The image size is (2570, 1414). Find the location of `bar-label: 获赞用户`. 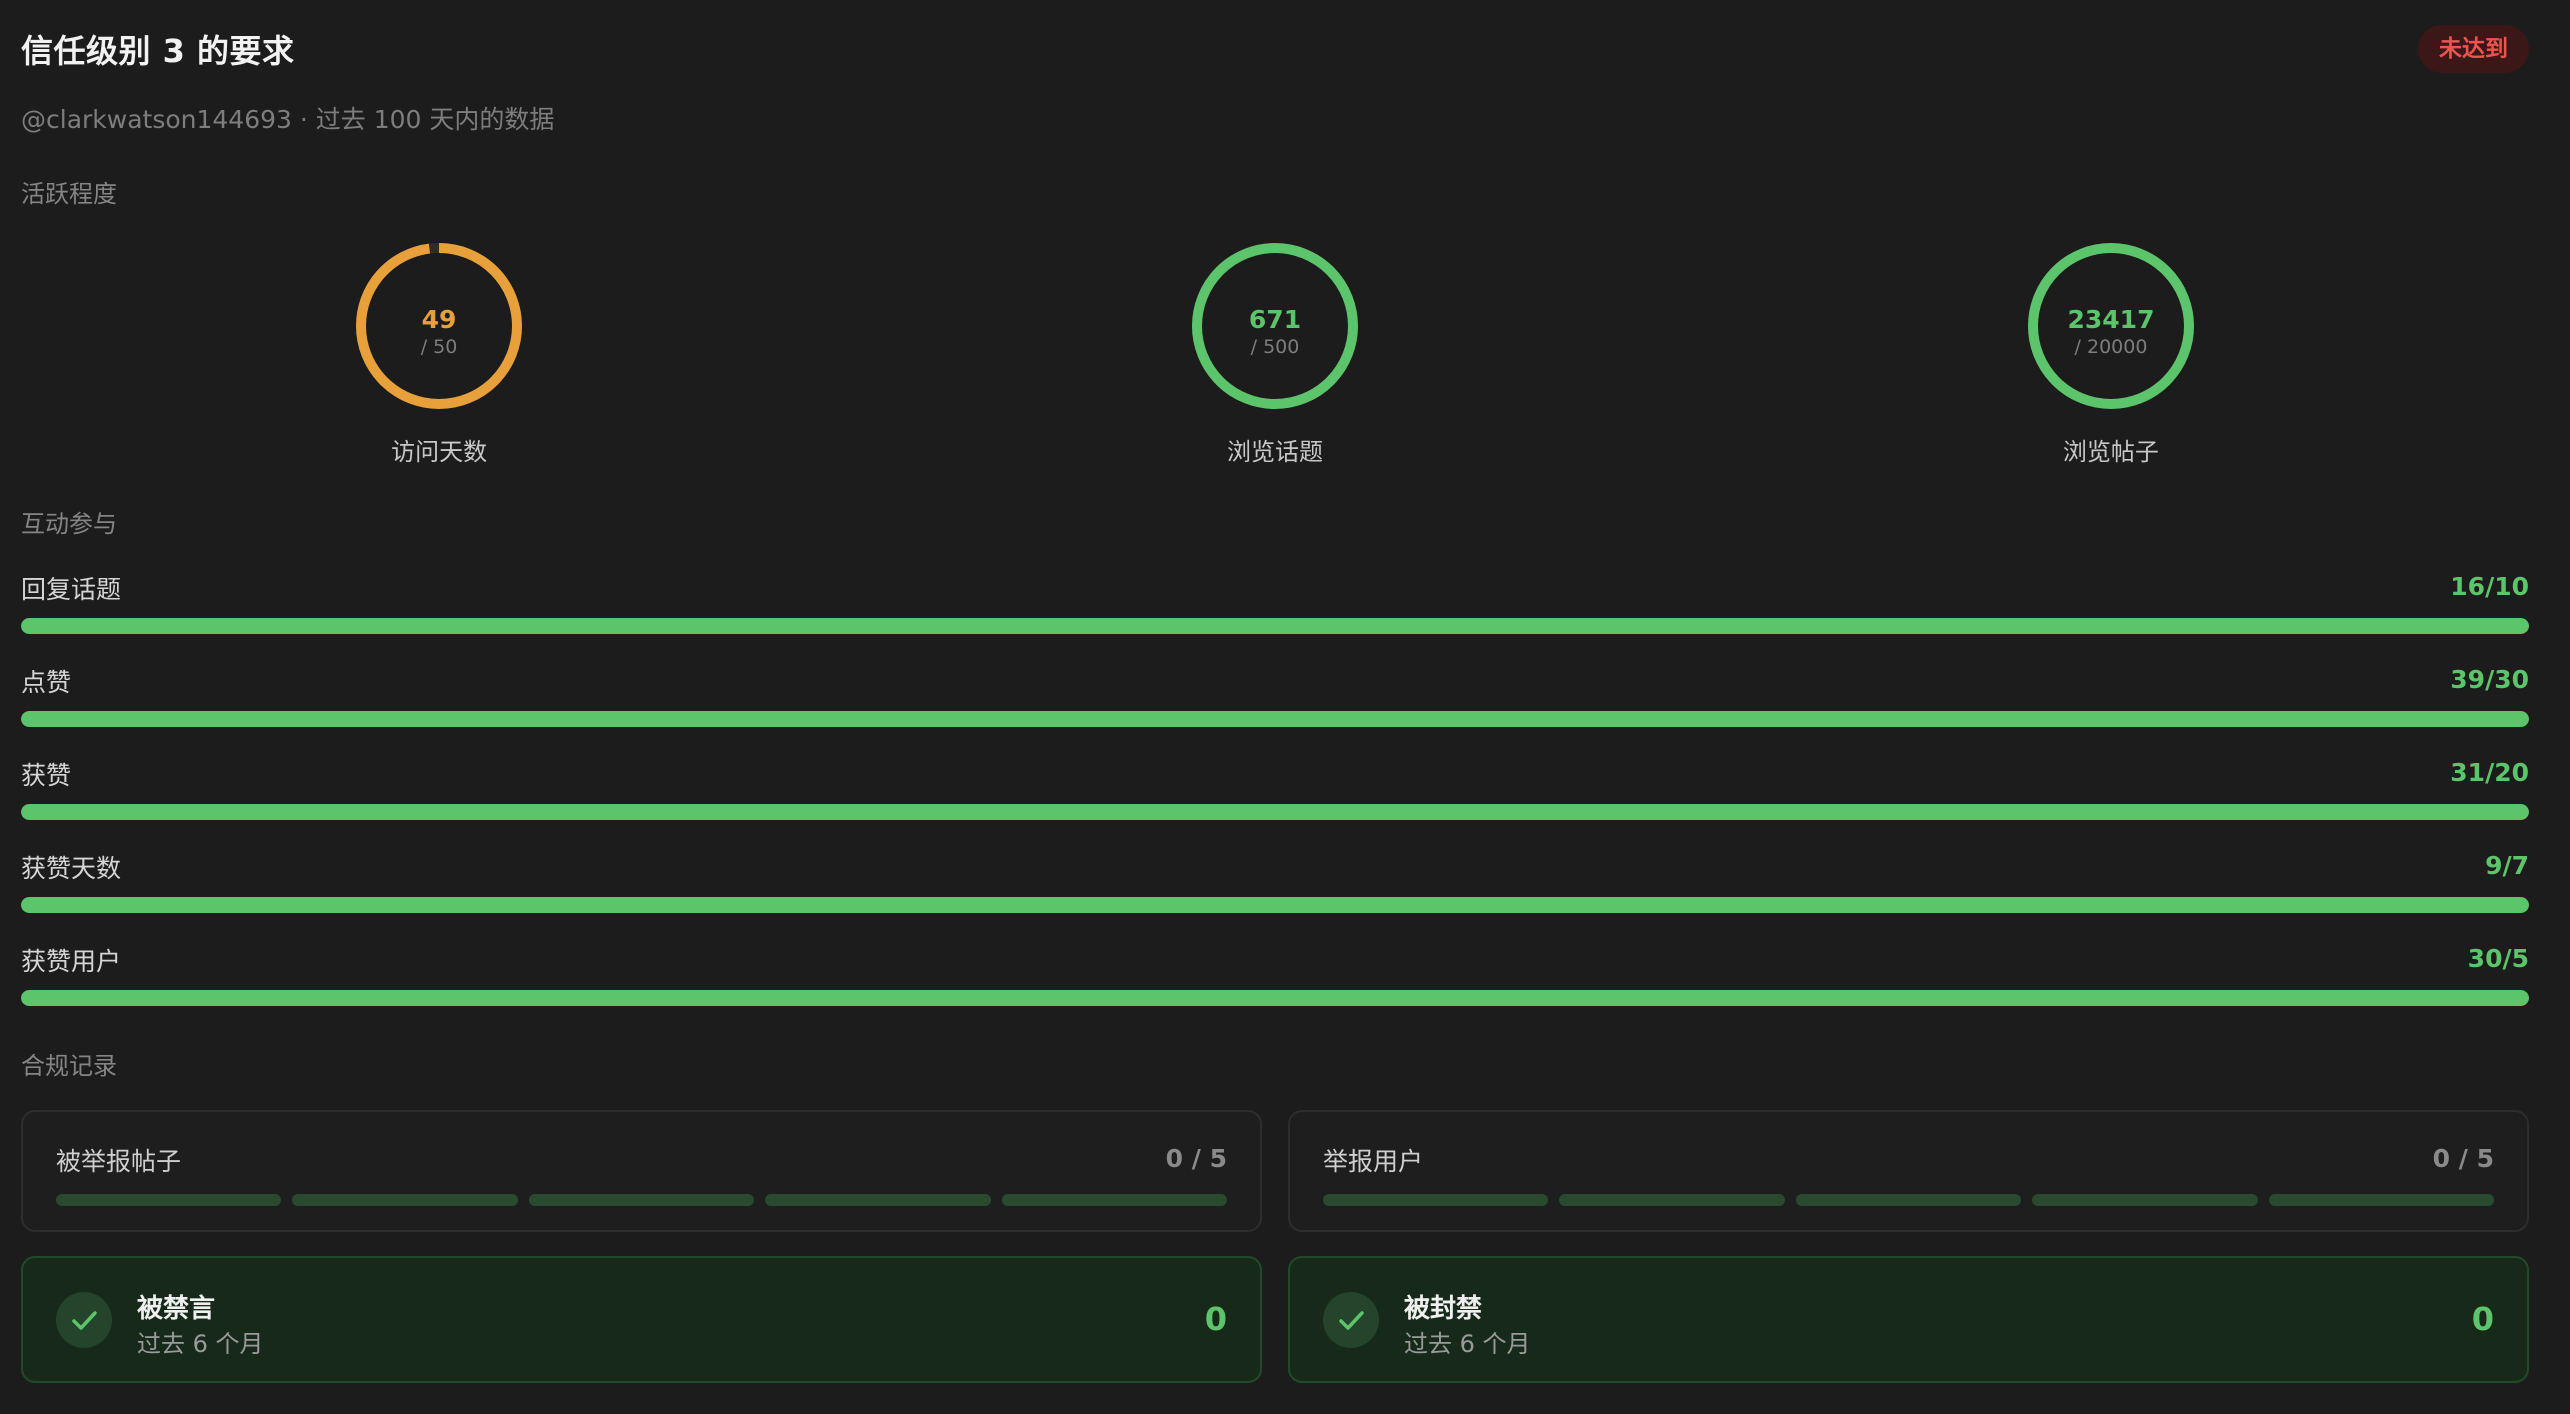

bar-label: 获赞用户 is located at coordinates (71, 961).